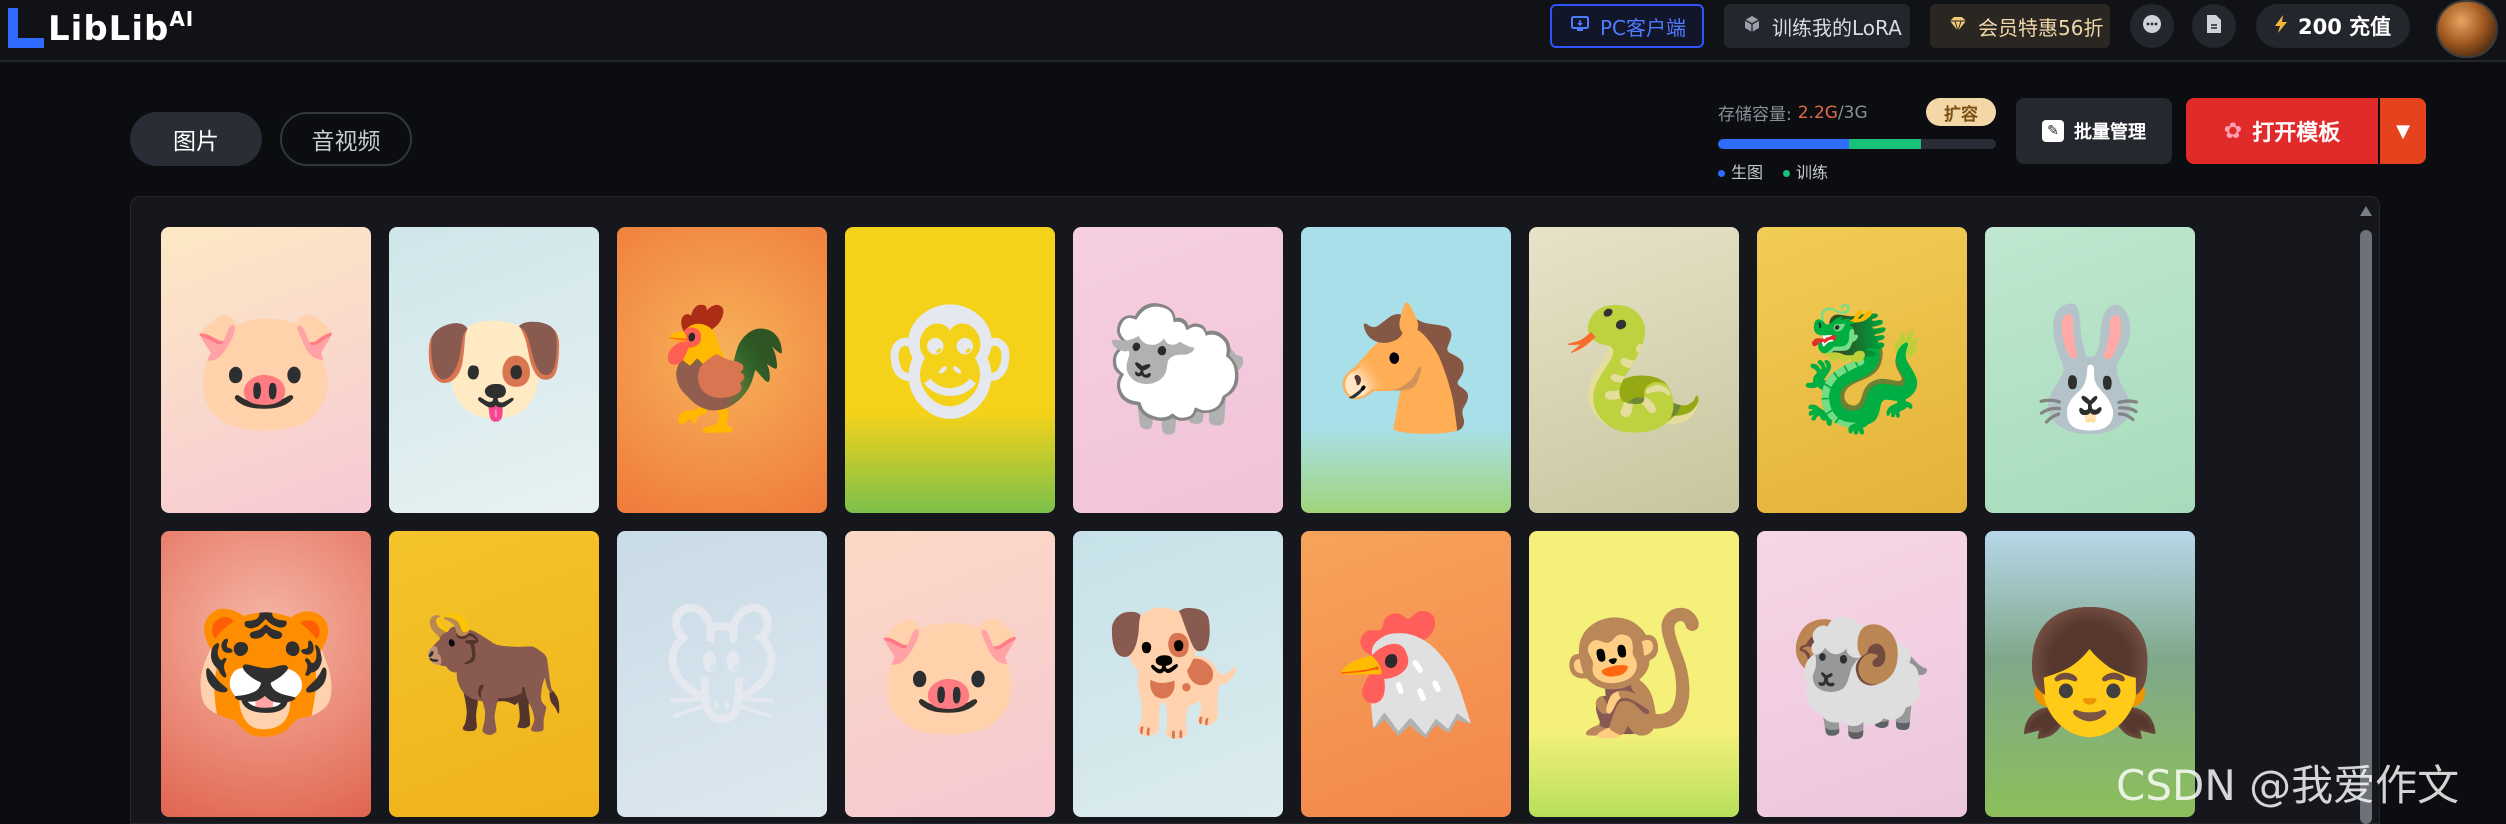 The width and height of the screenshot is (2506, 824). I want to click on dog-illustration: 🐶, so click(494, 369).